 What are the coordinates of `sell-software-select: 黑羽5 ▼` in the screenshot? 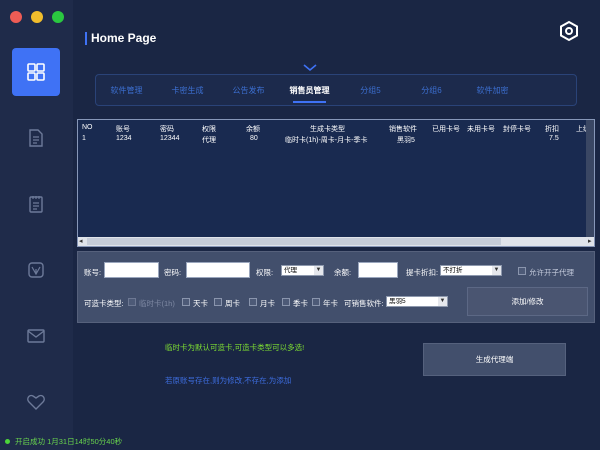 It's located at (417, 301).